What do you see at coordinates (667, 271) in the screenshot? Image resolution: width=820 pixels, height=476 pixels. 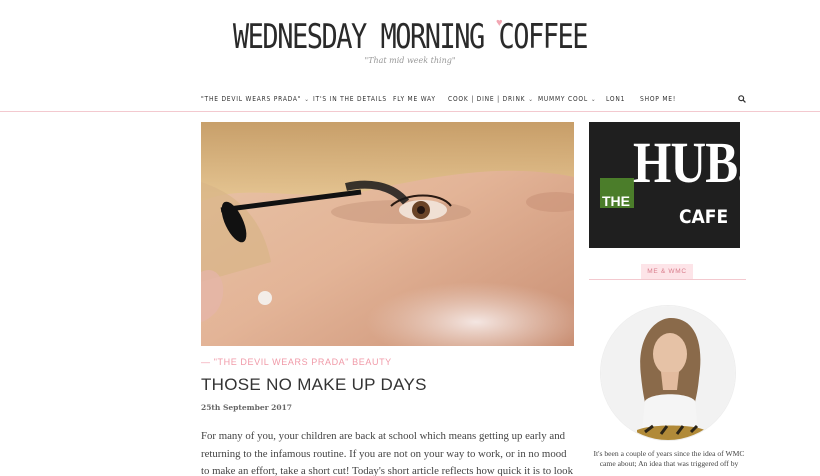 I see `widget-title: ME & WMC` at bounding box center [667, 271].